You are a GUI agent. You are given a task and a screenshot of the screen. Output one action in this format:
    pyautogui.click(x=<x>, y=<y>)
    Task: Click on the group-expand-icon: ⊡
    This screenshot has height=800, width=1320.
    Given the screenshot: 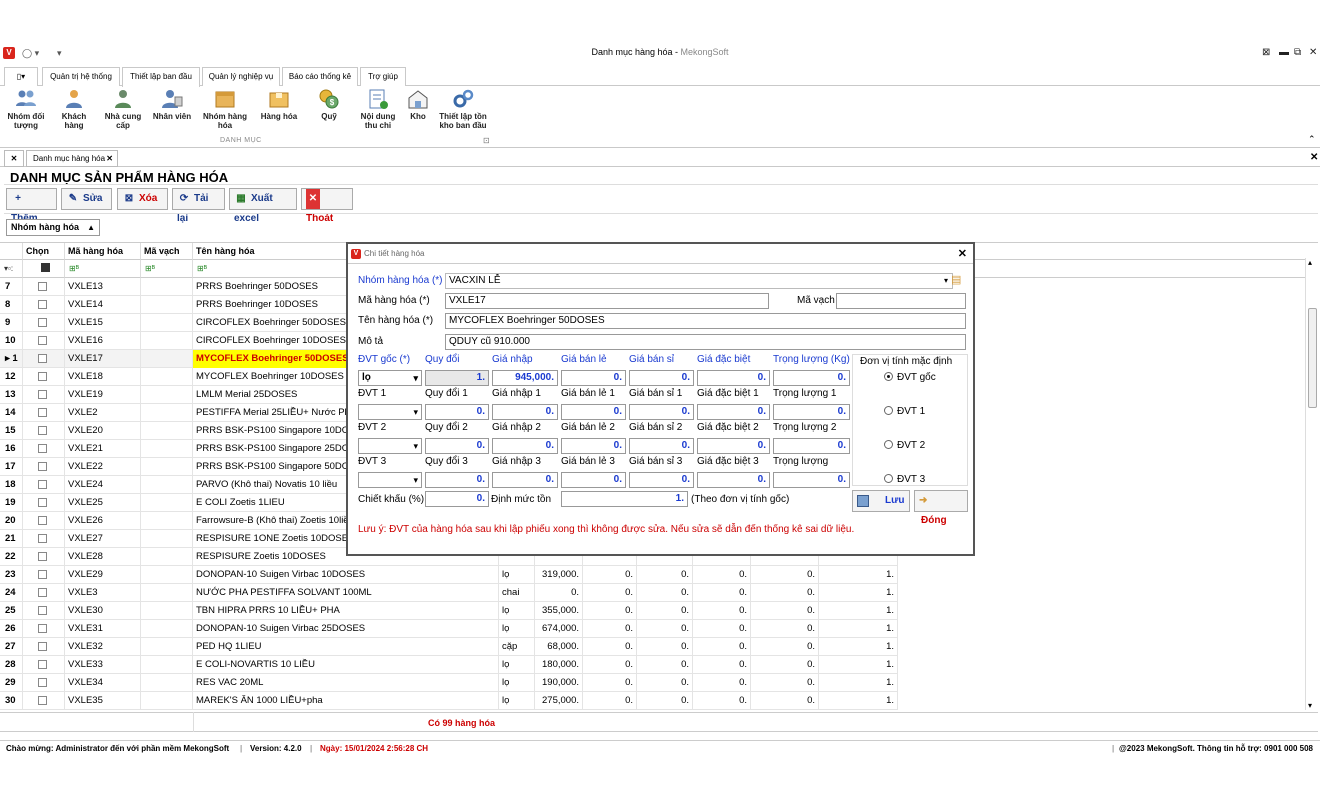 What is the action you would take?
    pyautogui.click(x=486, y=140)
    